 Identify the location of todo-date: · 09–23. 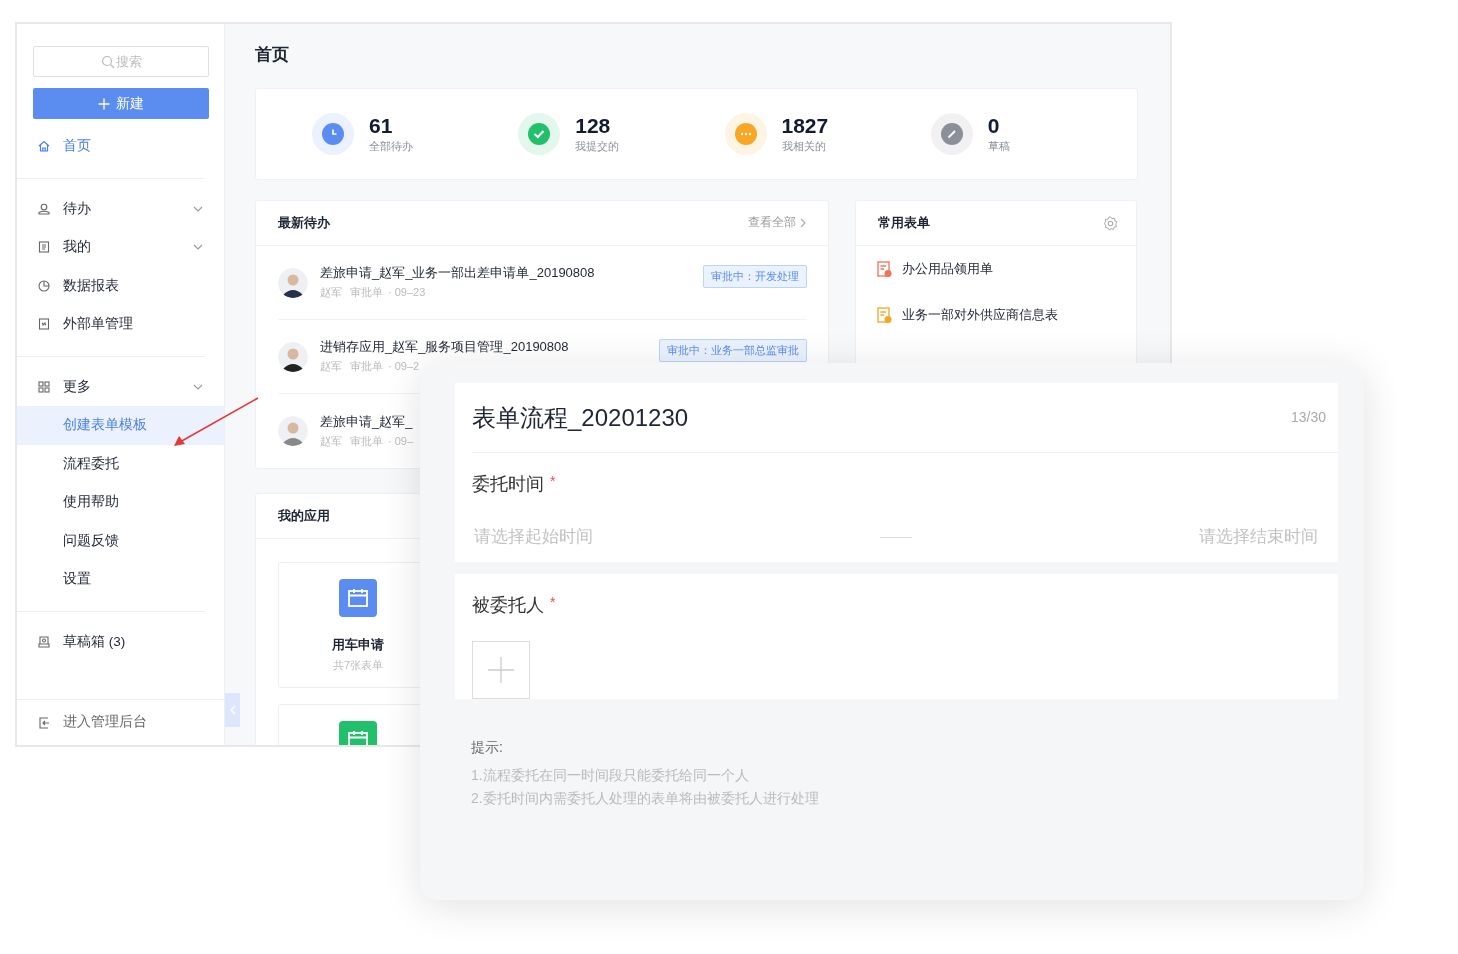
(407, 293).